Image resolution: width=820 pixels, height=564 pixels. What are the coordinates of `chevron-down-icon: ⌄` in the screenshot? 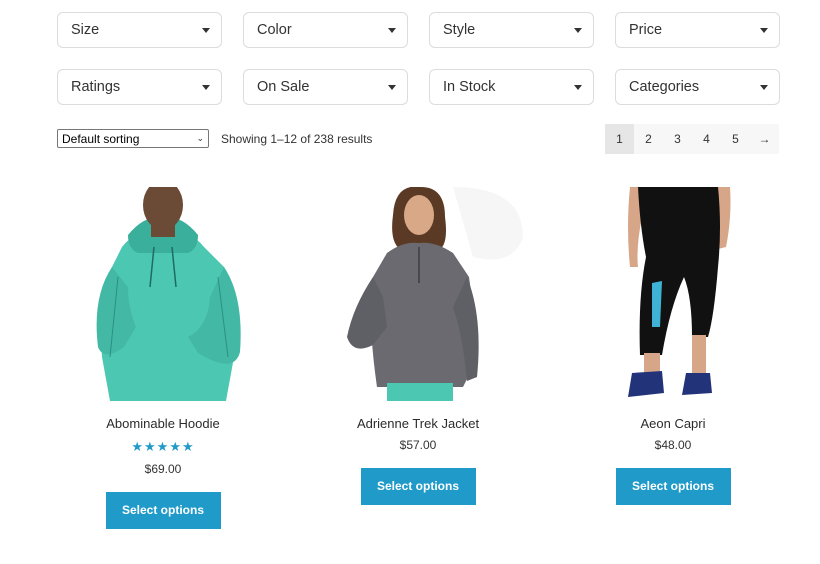 It's located at (200, 138).